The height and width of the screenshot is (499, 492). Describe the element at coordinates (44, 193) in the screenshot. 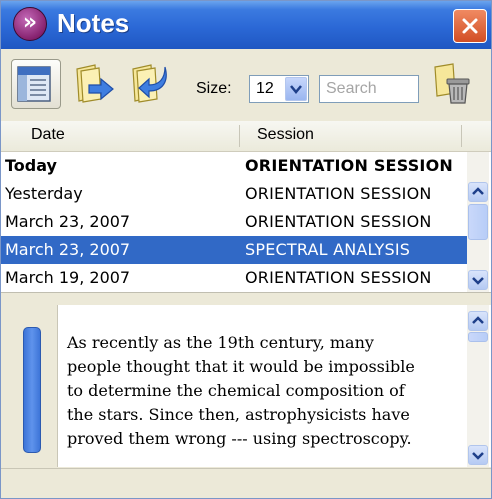

I see `note-date: Yesterday` at that location.